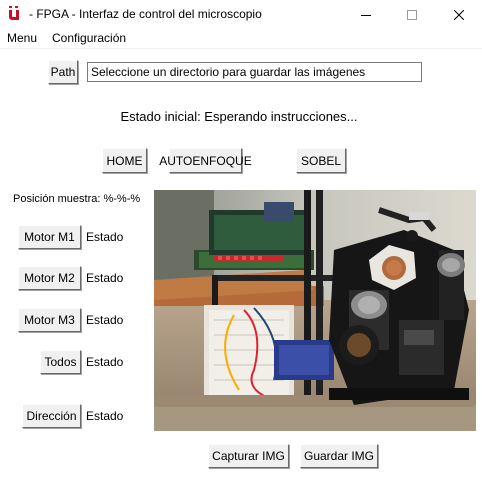 This screenshot has width=482, height=477. I want to click on all-motors-status: Estado, so click(105, 362).